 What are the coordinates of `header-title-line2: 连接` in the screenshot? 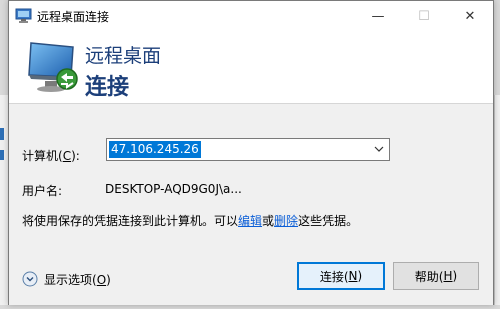 It's located at (107, 87).